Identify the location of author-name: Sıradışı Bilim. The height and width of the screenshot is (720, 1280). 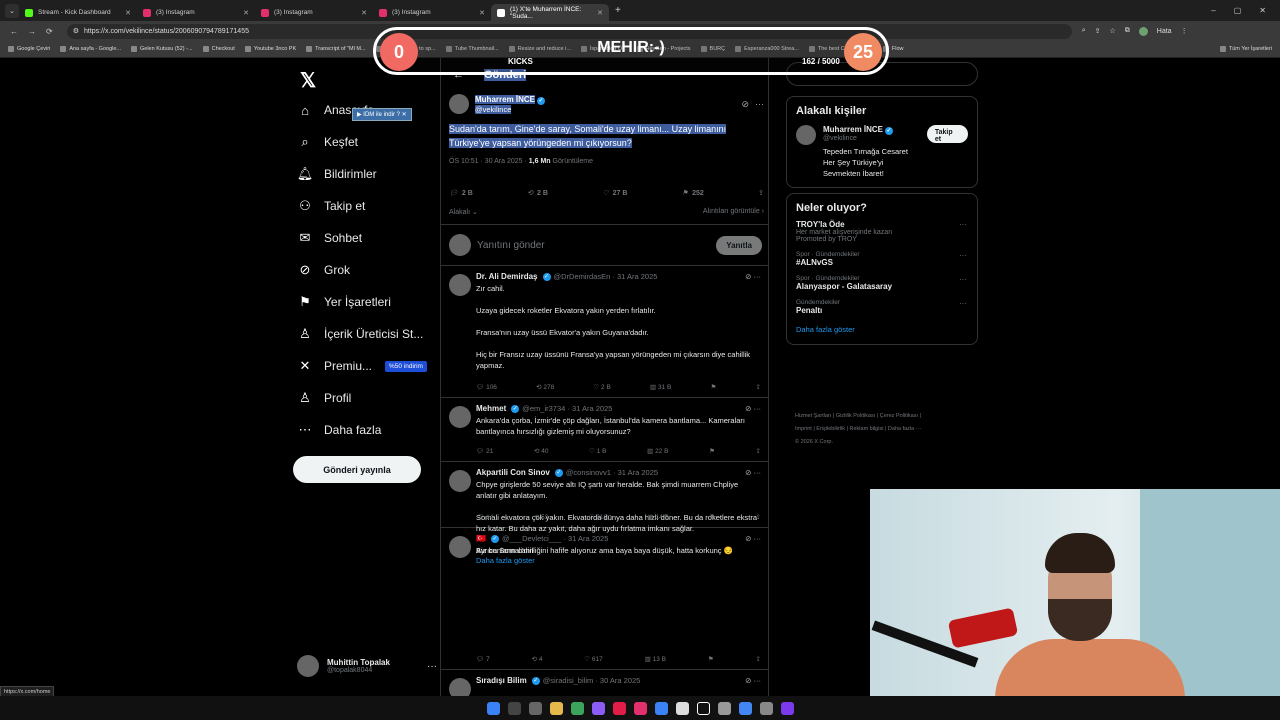
(501, 680).